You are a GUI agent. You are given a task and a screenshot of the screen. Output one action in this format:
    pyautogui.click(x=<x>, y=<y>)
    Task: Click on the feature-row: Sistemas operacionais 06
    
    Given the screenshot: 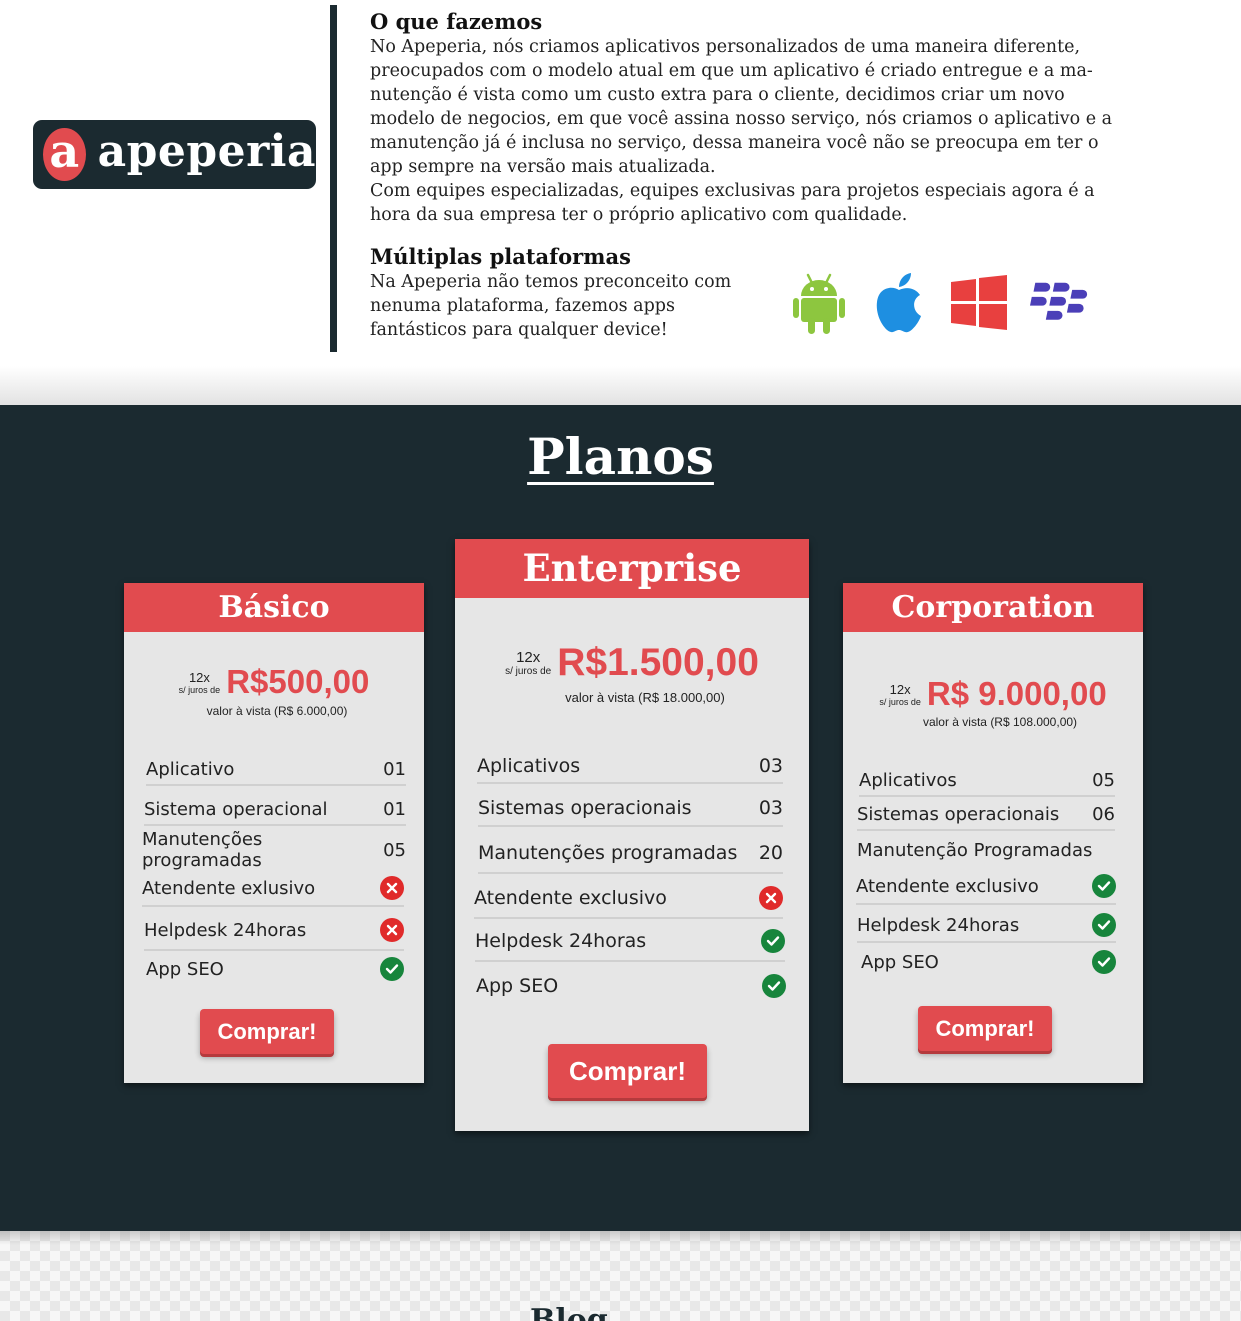 What is the action you would take?
    pyautogui.click(x=986, y=815)
    